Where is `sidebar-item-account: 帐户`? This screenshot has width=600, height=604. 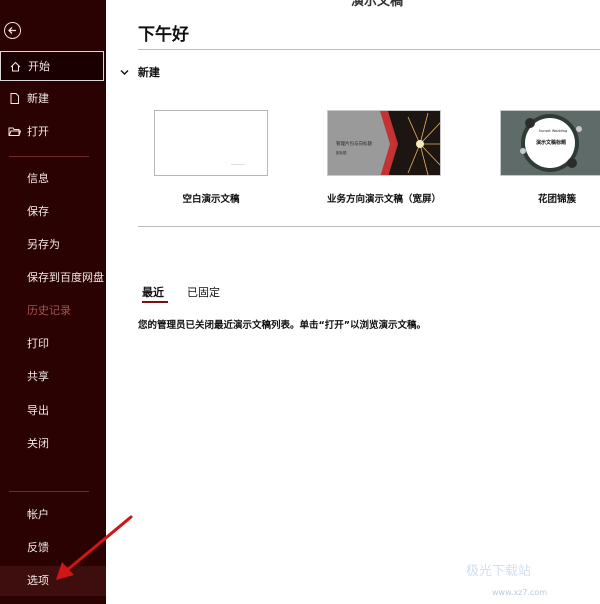
sidebar-item-account: 帐户 is located at coordinates (53, 515).